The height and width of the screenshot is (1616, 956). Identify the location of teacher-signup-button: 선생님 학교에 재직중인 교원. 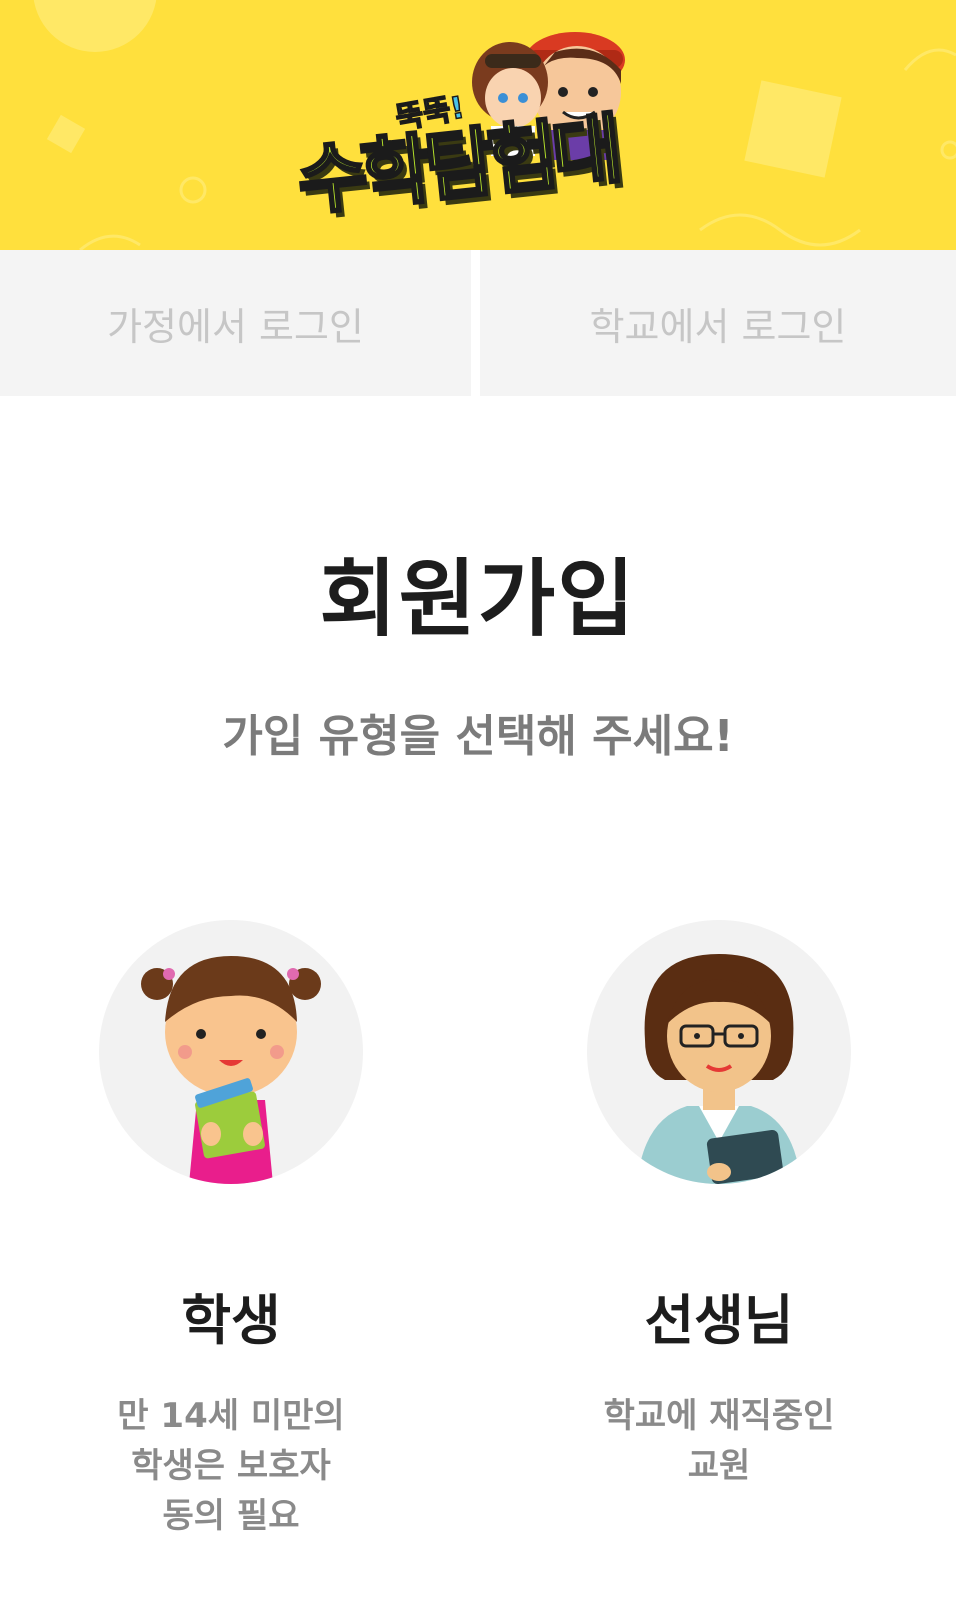
(719, 1205).